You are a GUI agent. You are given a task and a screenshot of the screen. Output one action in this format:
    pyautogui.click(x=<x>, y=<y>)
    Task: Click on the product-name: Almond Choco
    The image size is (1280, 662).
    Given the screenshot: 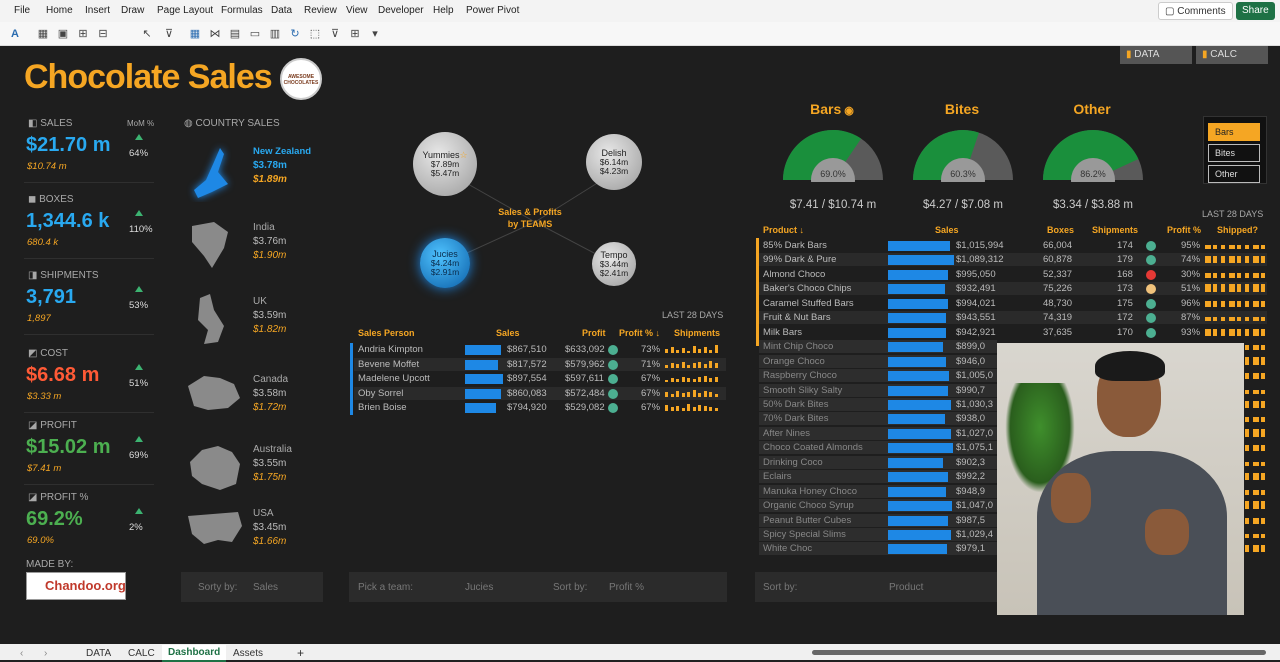 What is the action you would take?
    pyautogui.click(x=794, y=274)
    